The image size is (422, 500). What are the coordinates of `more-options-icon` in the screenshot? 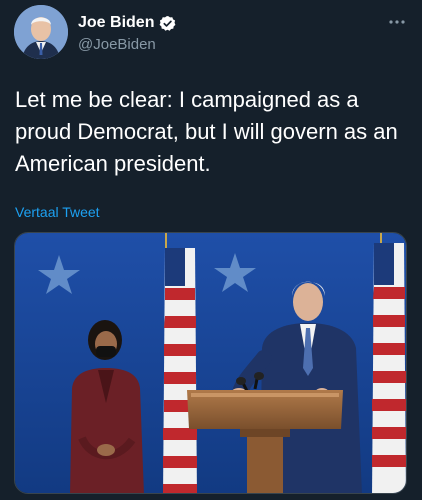 It's located at (397, 22).